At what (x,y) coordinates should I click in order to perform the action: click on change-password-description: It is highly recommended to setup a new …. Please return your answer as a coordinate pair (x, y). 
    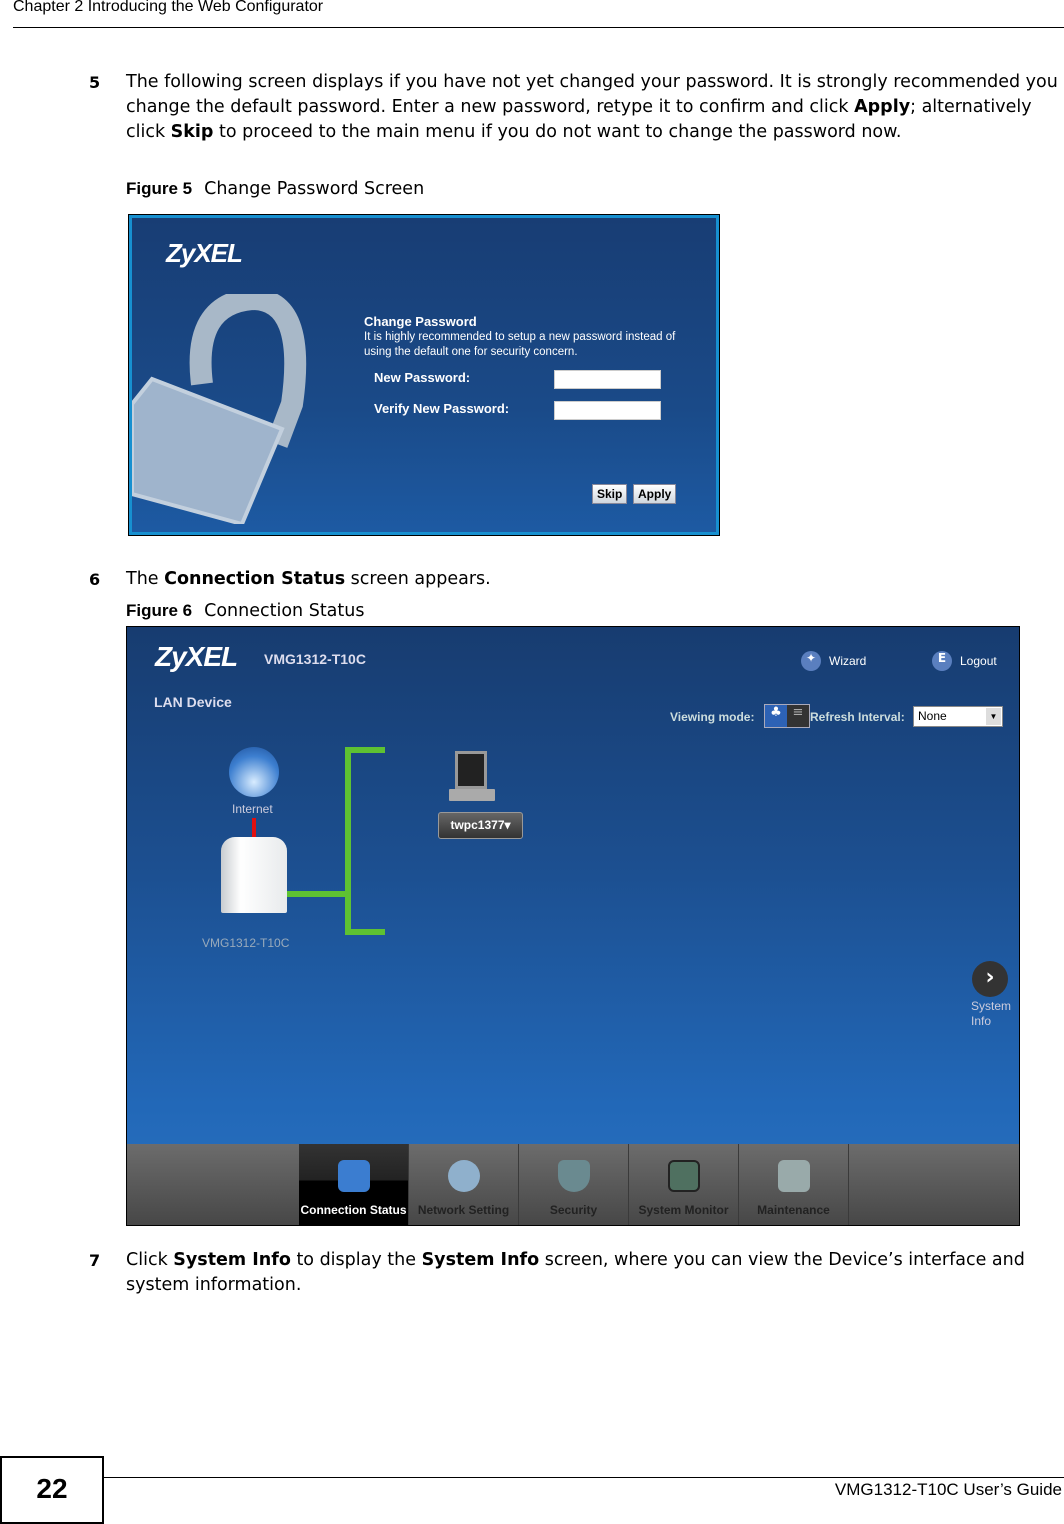
    Looking at the image, I should click on (520, 344).